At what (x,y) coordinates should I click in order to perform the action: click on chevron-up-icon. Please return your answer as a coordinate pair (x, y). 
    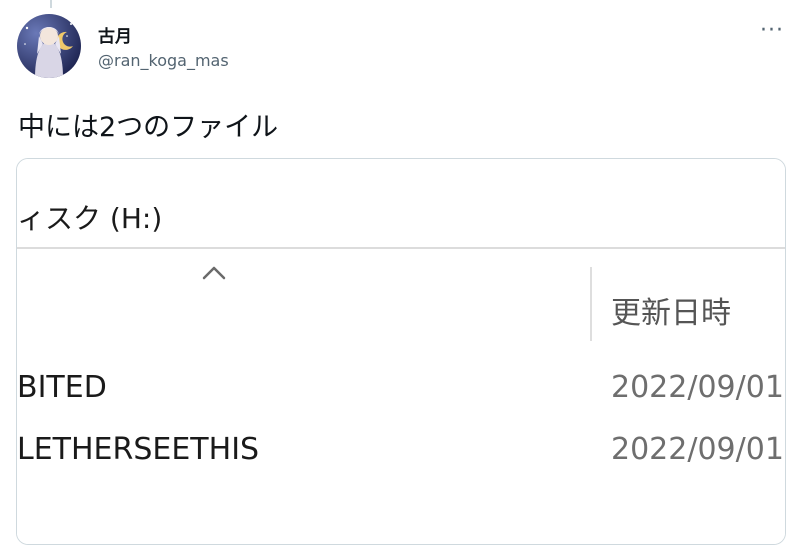
    Looking at the image, I should click on (214, 273).